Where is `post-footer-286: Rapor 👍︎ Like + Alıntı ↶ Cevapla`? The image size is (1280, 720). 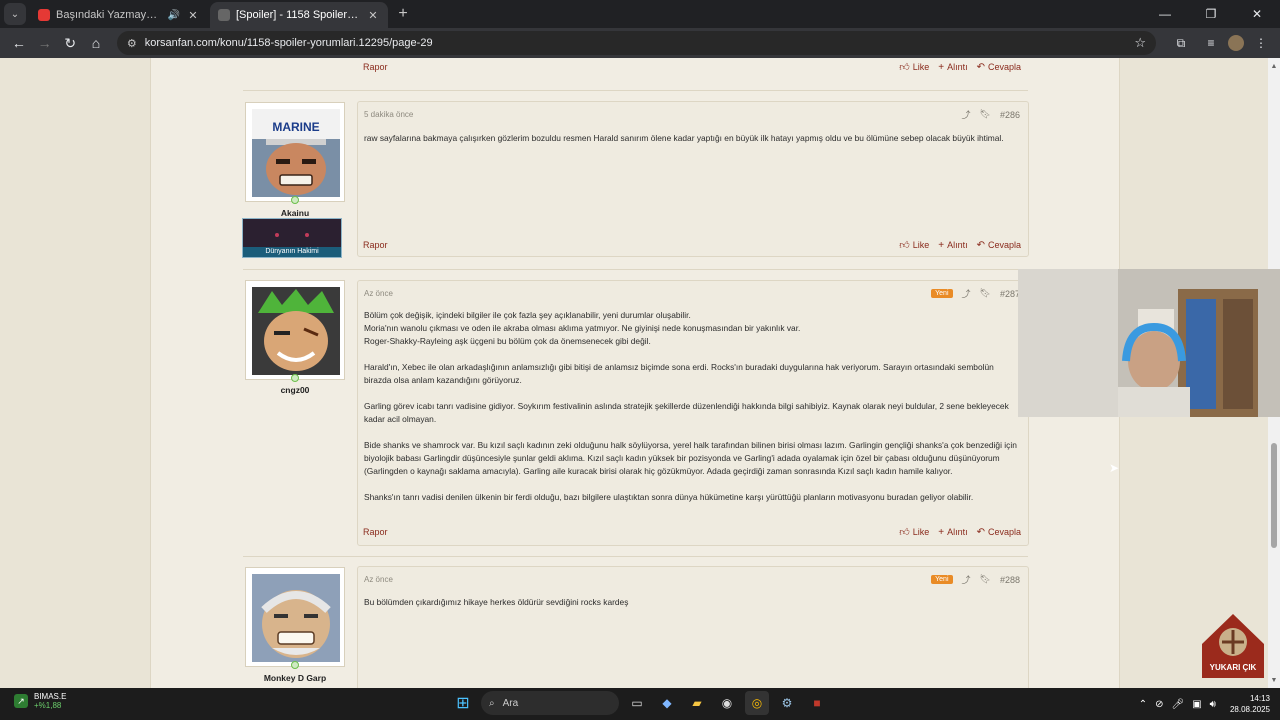
post-footer-286: Rapor 👍︎ Like + Alıntı ↶ Cevapla is located at coordinates (693, 245).